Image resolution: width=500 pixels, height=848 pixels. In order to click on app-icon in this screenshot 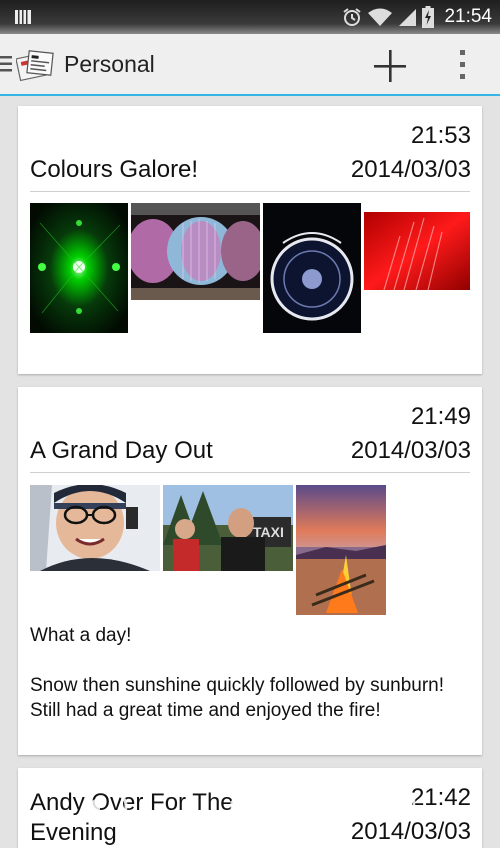, I will do `click(35, 64)`.